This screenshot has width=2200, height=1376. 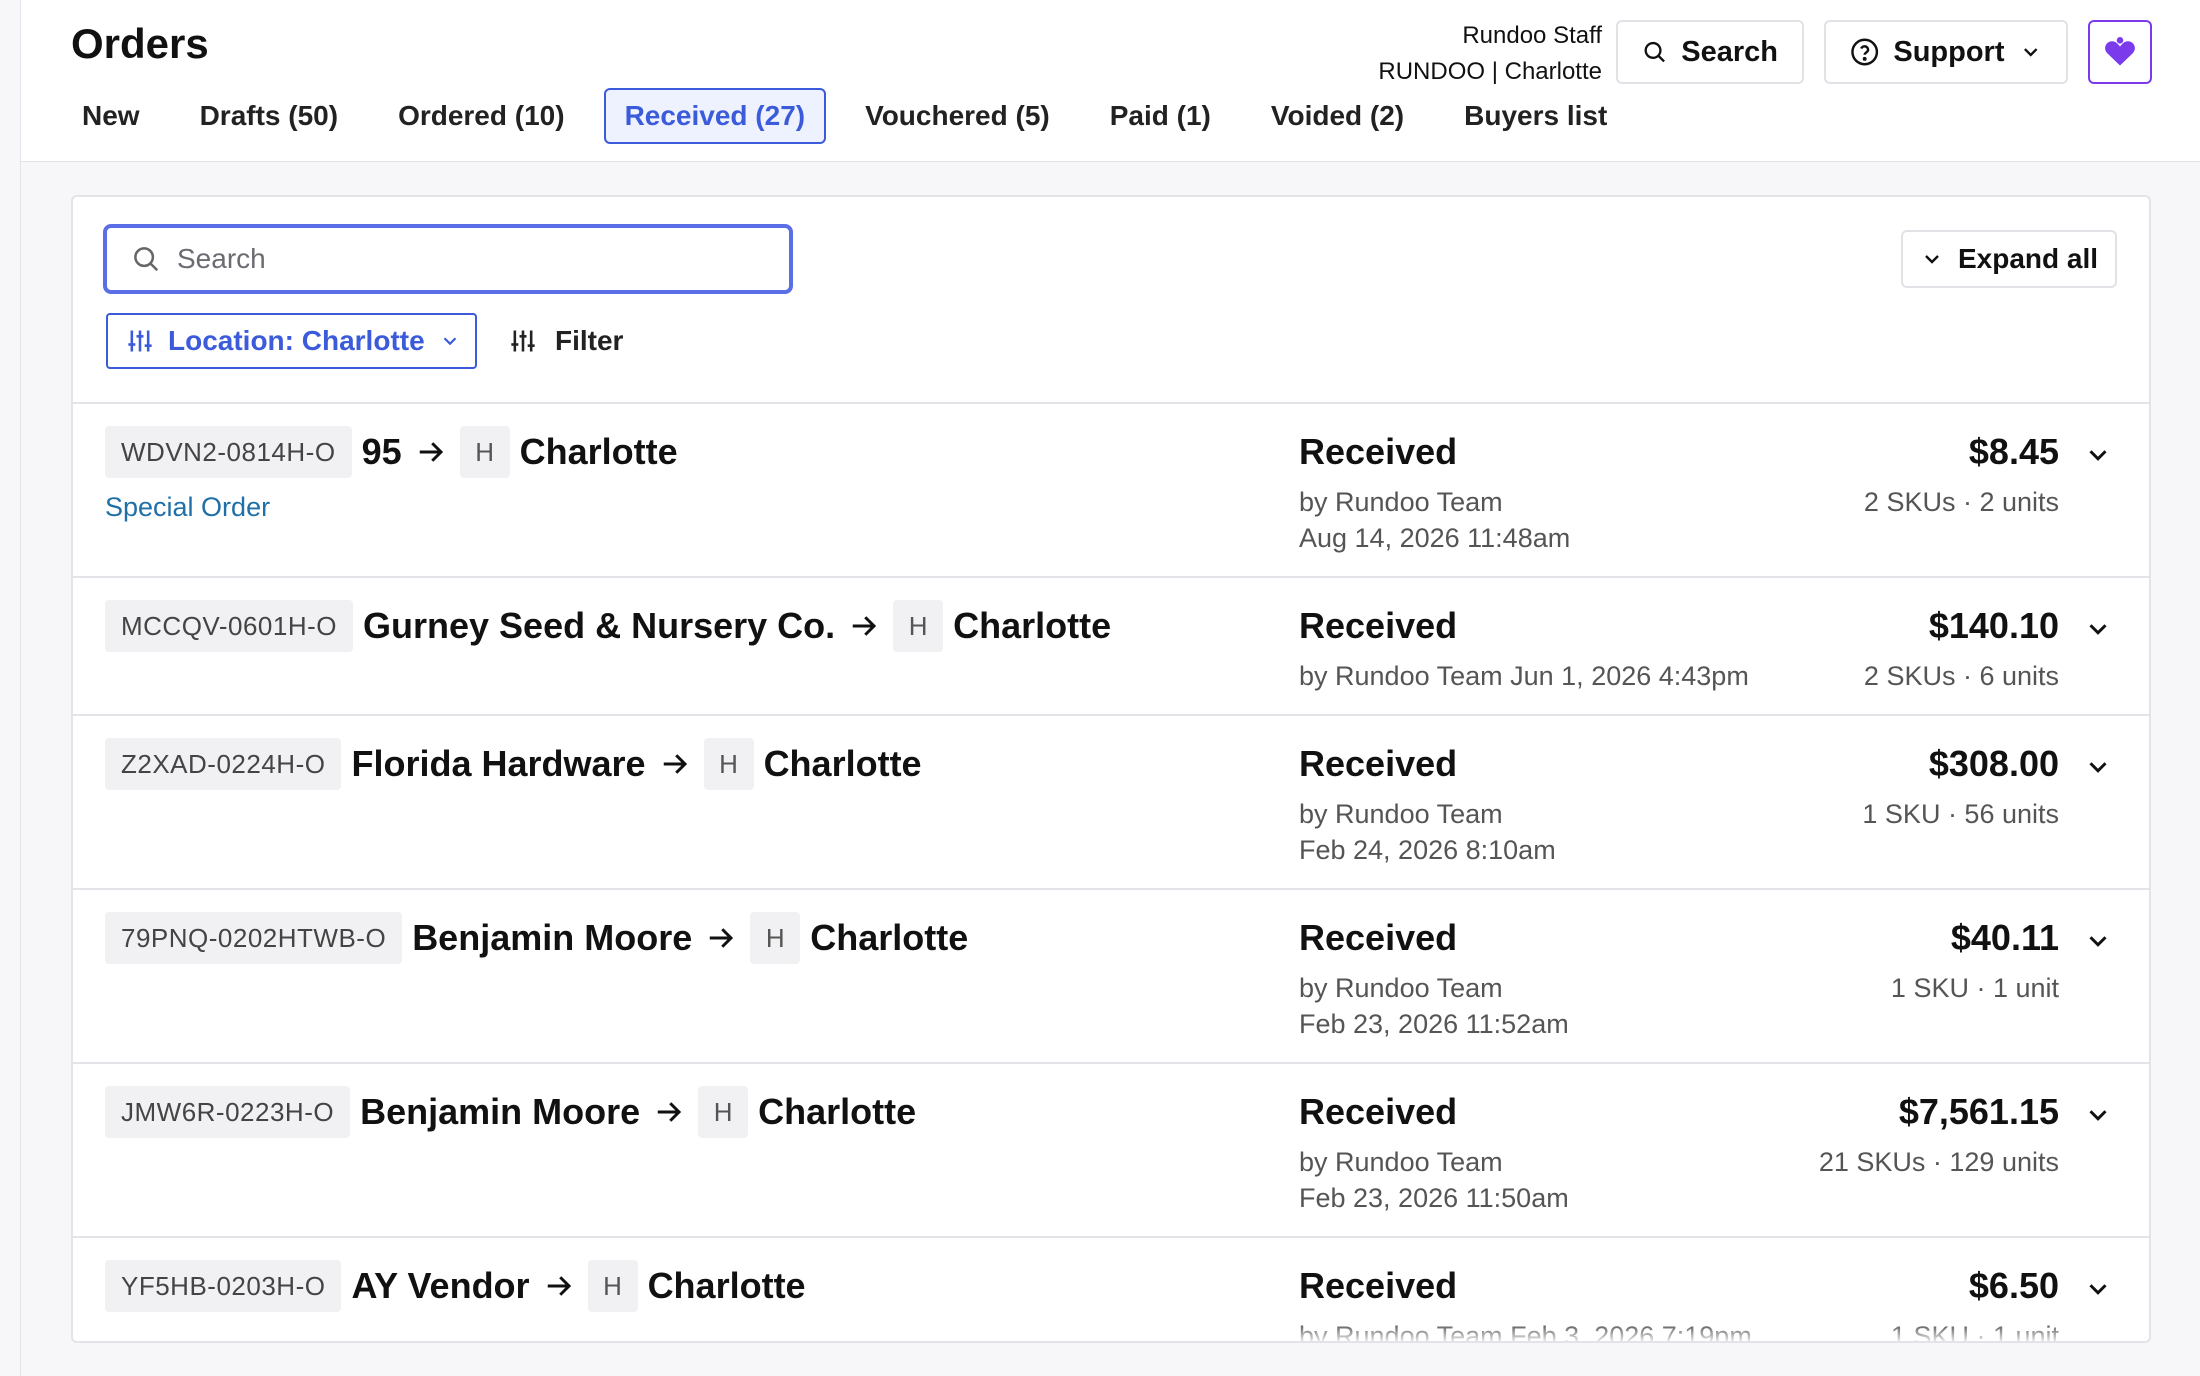 I want to click on page-title: Orders, so click(x=140, y=43).